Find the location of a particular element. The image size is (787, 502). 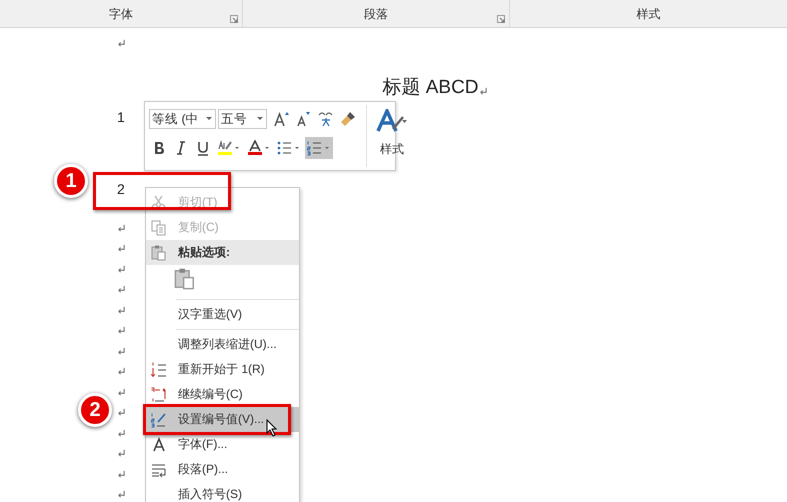

shrink-font-icon is located at coordinates (304, 119).